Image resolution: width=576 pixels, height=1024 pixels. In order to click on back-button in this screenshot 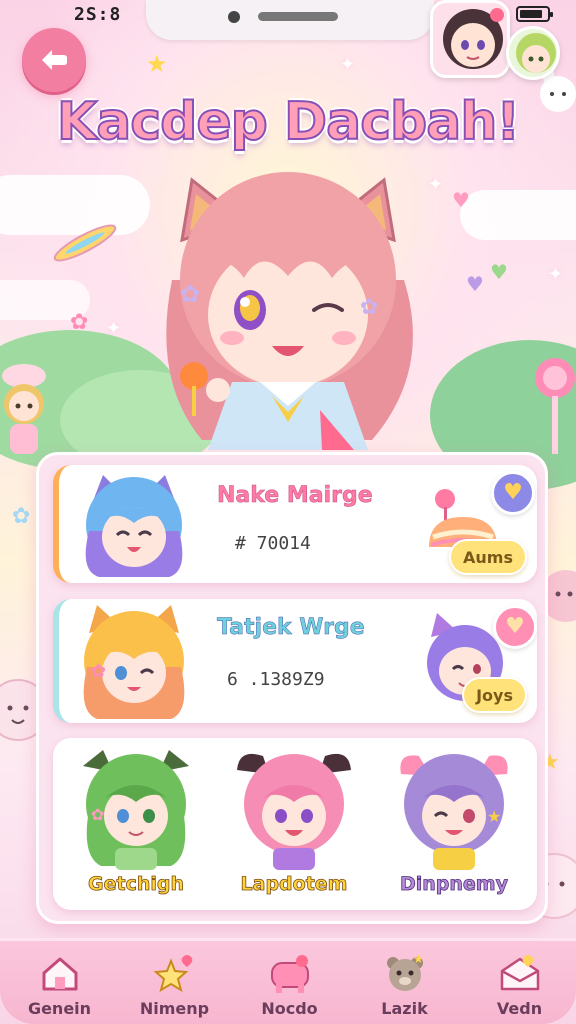, I will do `click(54, 60)`.